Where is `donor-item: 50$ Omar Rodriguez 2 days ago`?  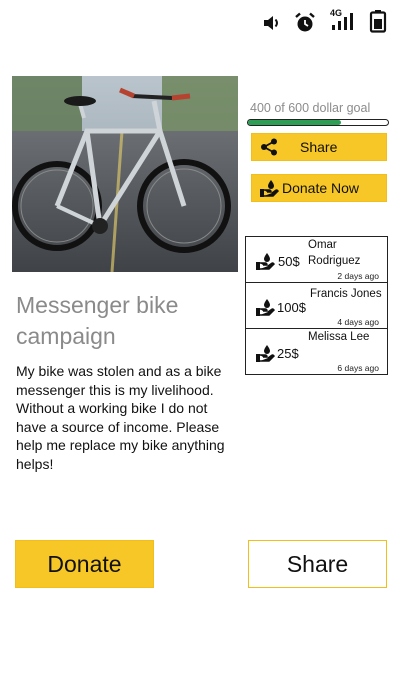
donor-item: 50$ Omar Rodriguez 2 days ago is located at coordinates (316, 259).